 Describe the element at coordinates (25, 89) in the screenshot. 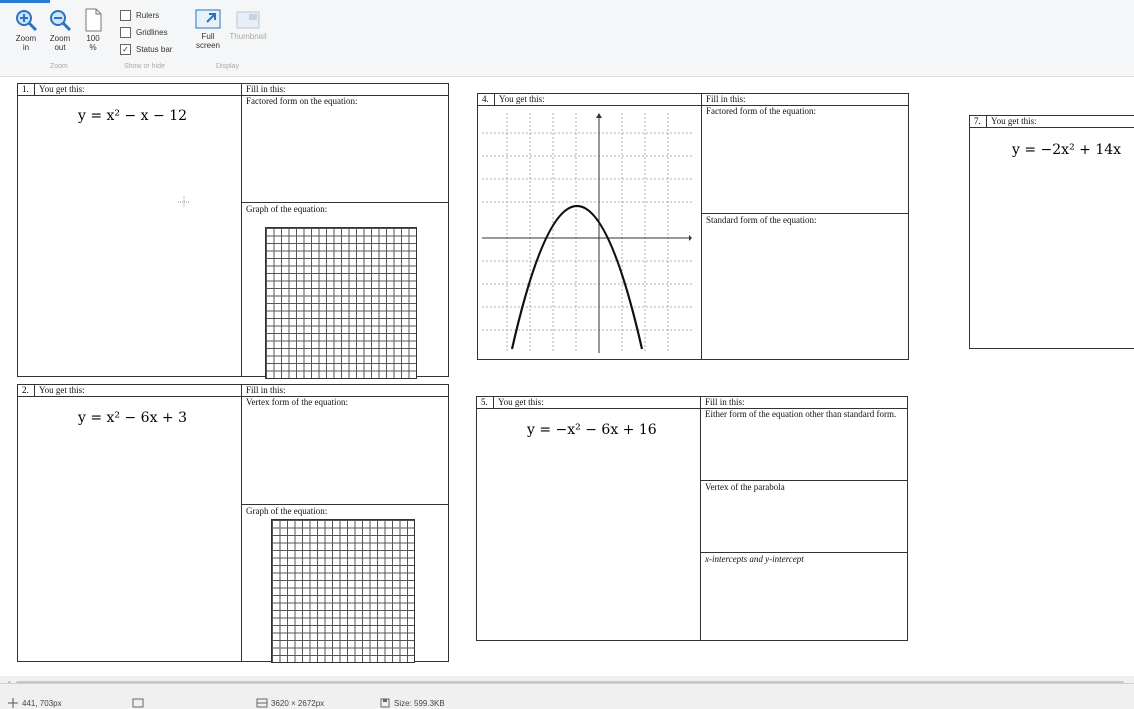

I see `problem-number: 1.` at that location.